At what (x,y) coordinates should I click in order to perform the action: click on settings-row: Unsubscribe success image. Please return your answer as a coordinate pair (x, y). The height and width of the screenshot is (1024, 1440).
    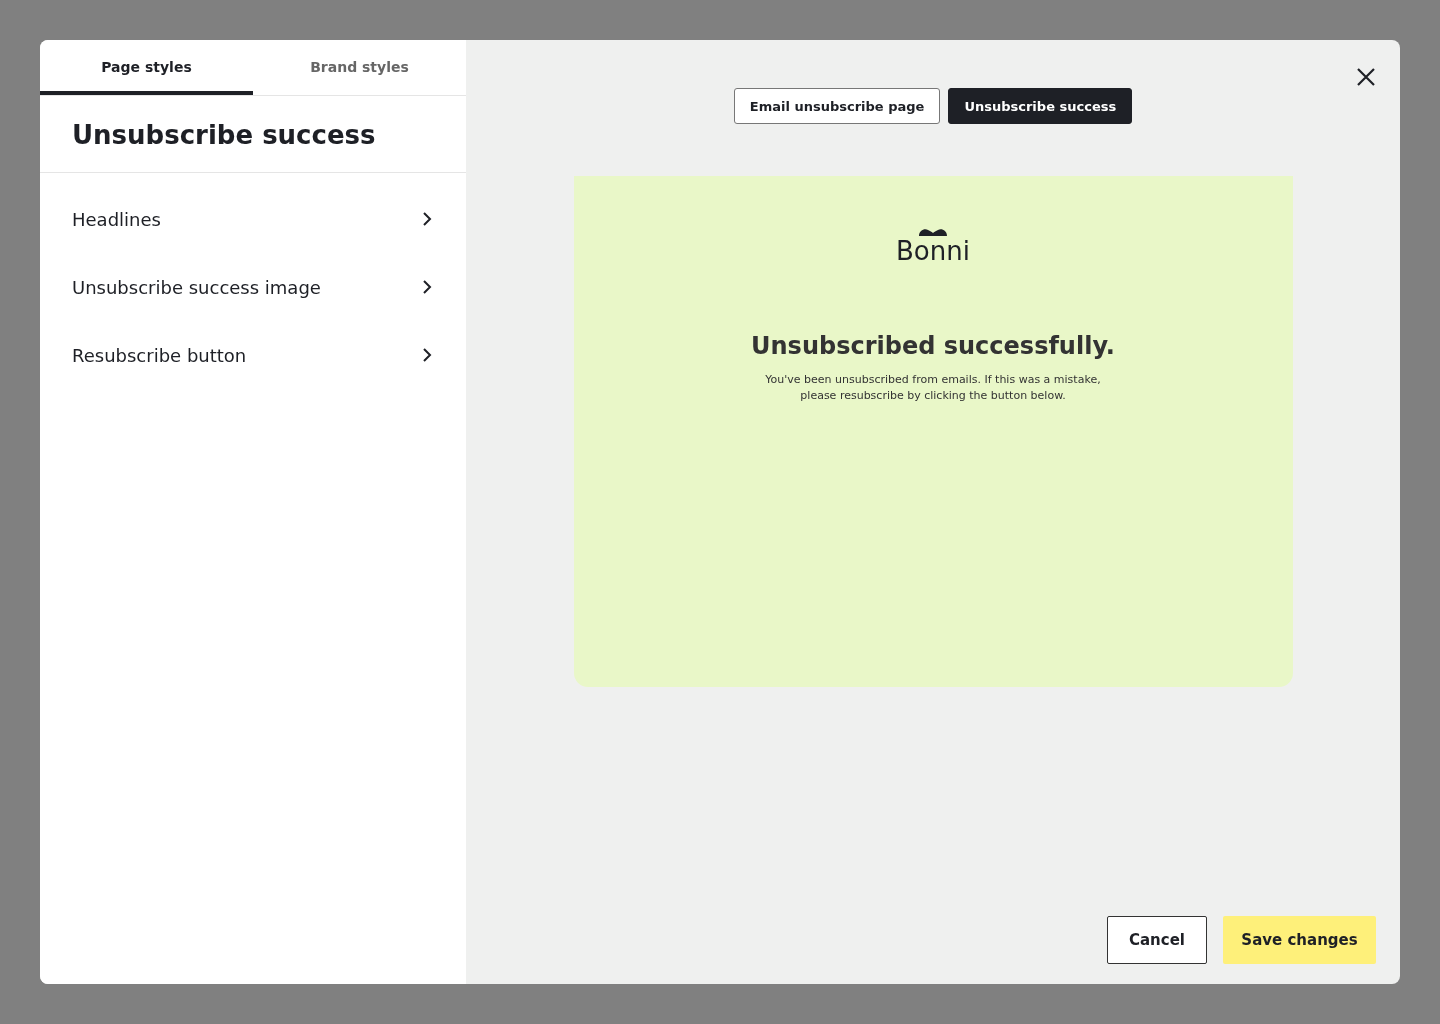
    Looking at the image, I should click on (253, 287).